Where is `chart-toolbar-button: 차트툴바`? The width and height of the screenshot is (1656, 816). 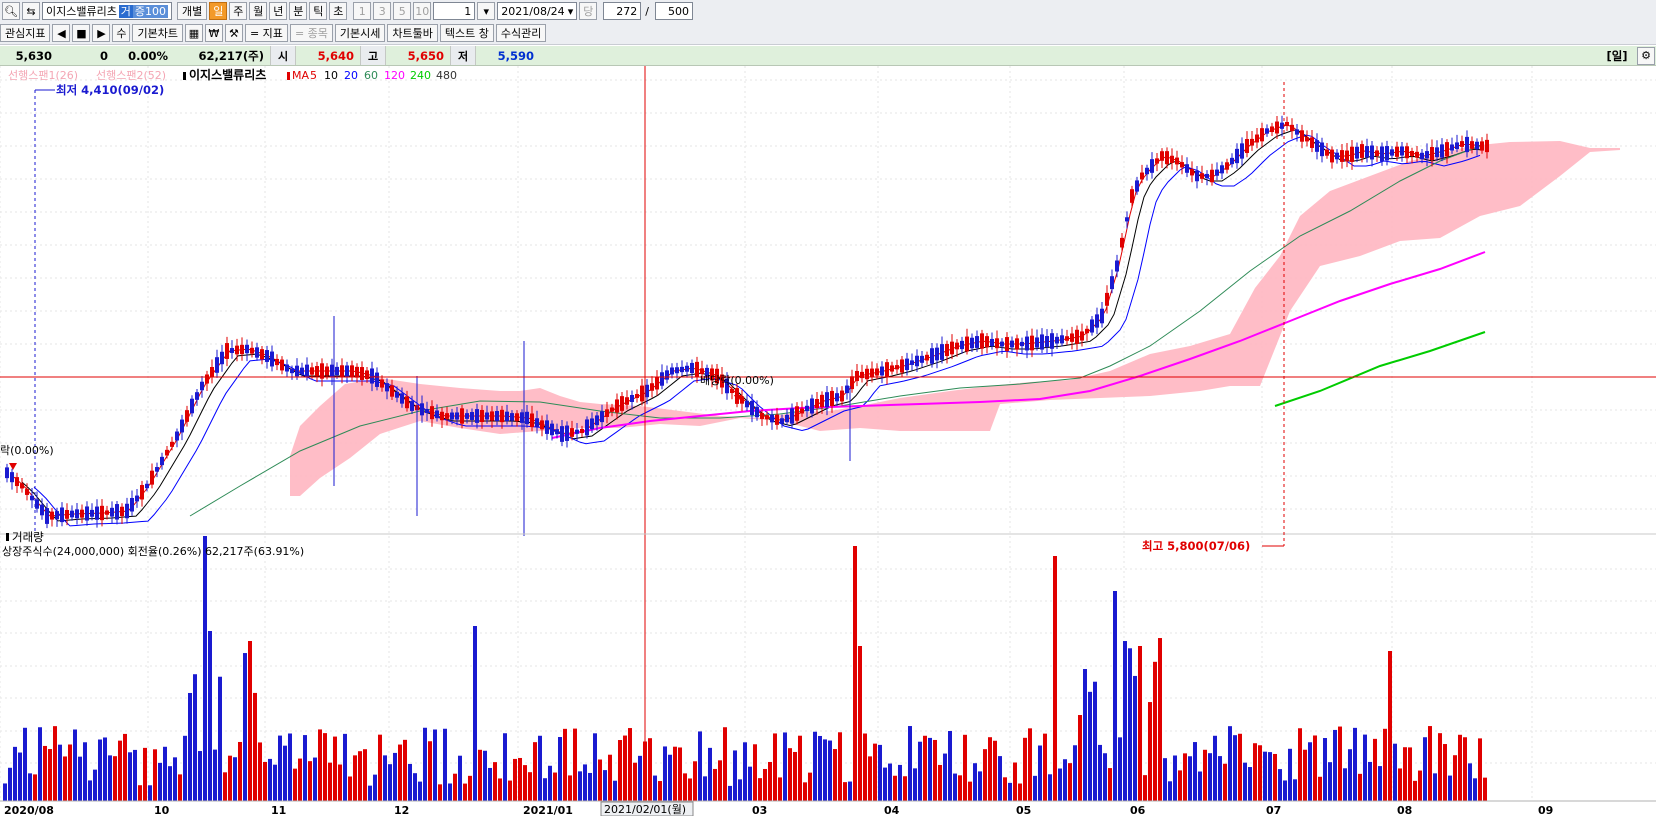
chart-toolbar-button: 차트툴바 is located at coordinates (412, 33).